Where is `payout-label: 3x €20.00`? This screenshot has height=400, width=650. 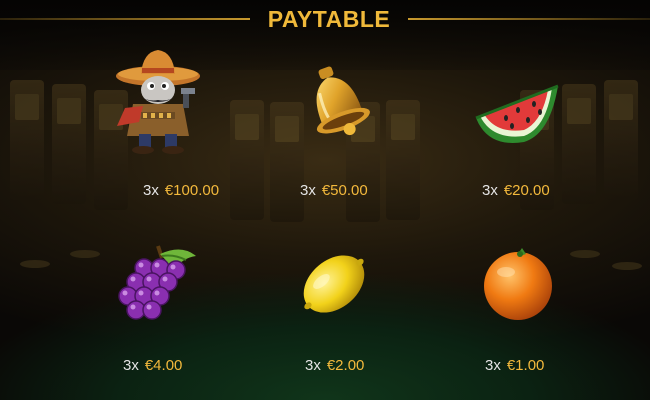 payout-label: 3x €20.00 is located at coordinates (516, 190).